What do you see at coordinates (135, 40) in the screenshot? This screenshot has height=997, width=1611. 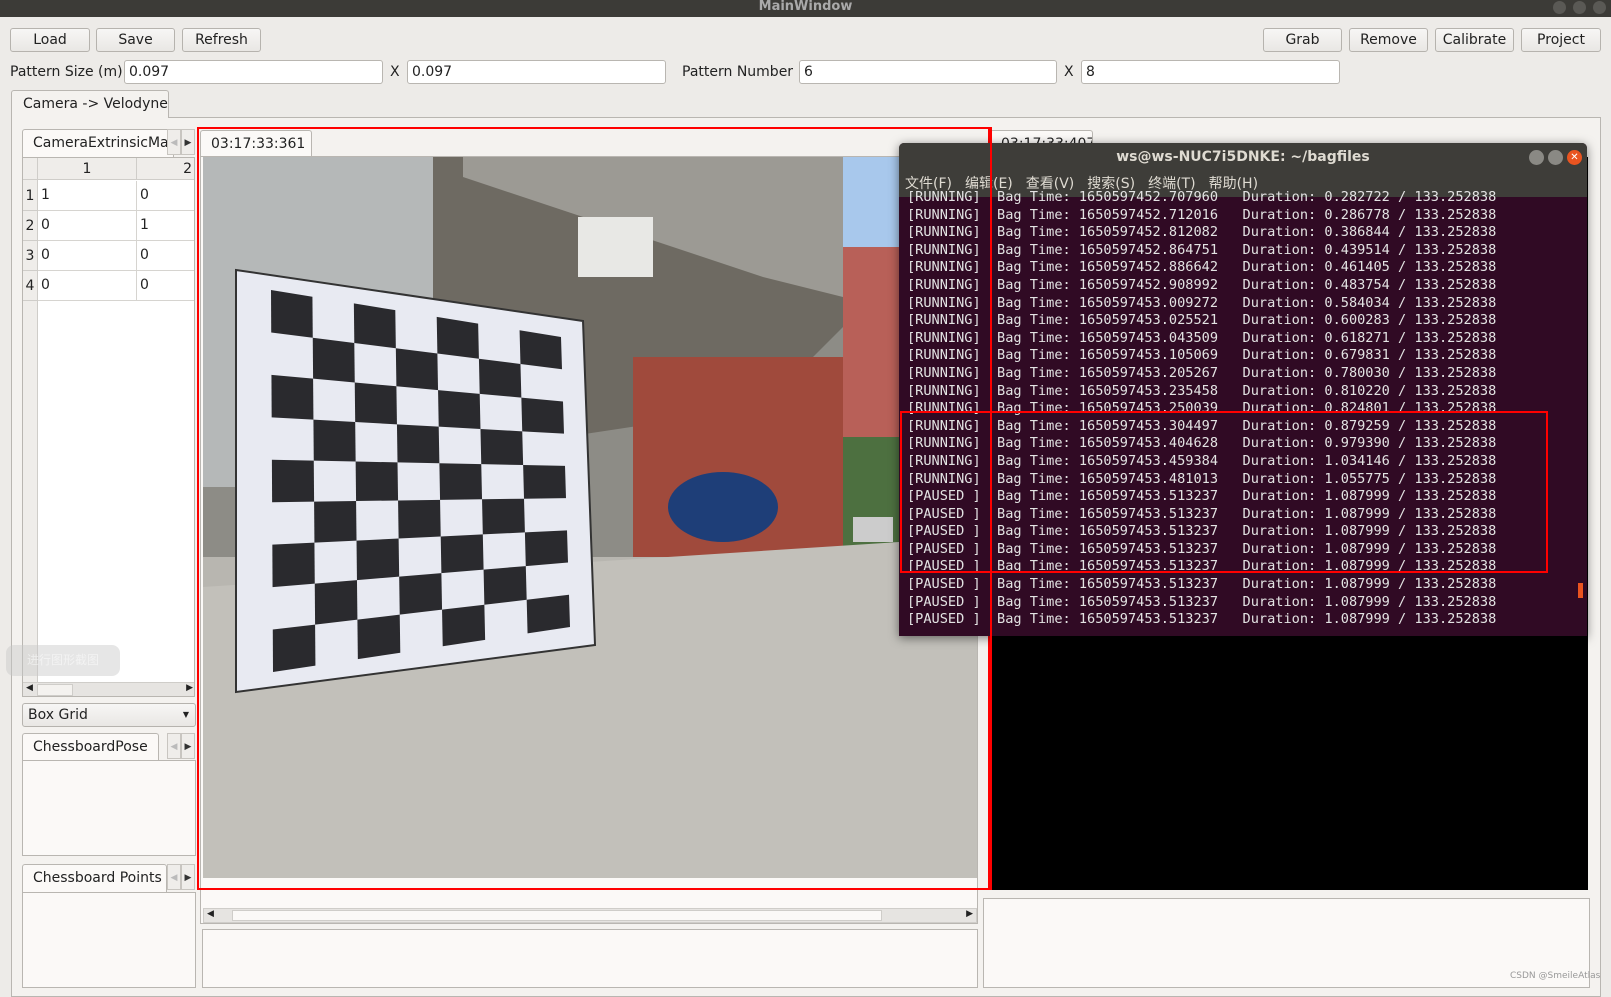 I see `save-button: Save` at bounding box center [135, 40].